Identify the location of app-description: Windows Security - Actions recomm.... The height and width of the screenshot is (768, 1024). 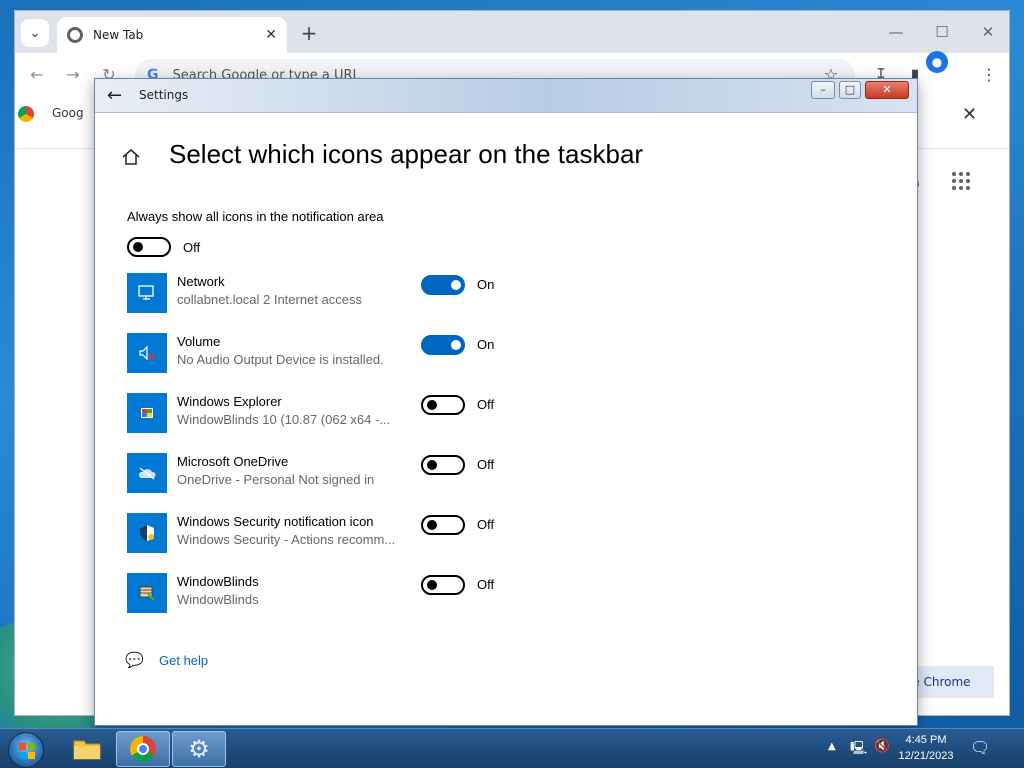
(286, 539).